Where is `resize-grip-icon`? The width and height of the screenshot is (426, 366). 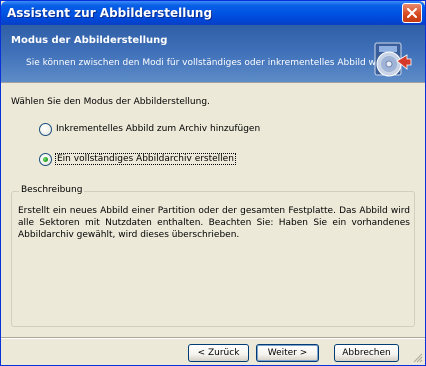 resize-grip-icon is located at coordinates (418, 358).